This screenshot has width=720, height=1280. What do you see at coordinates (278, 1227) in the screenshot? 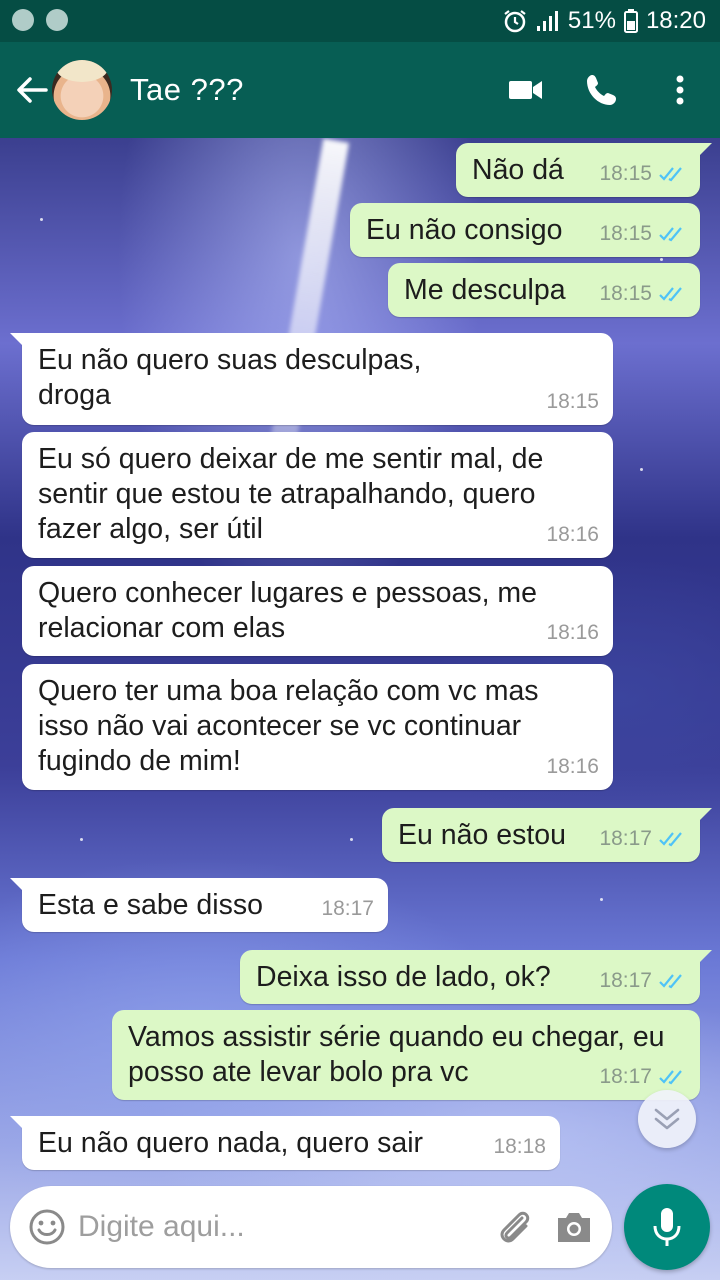
I see `message-input` at bounding box center [278, 1227].